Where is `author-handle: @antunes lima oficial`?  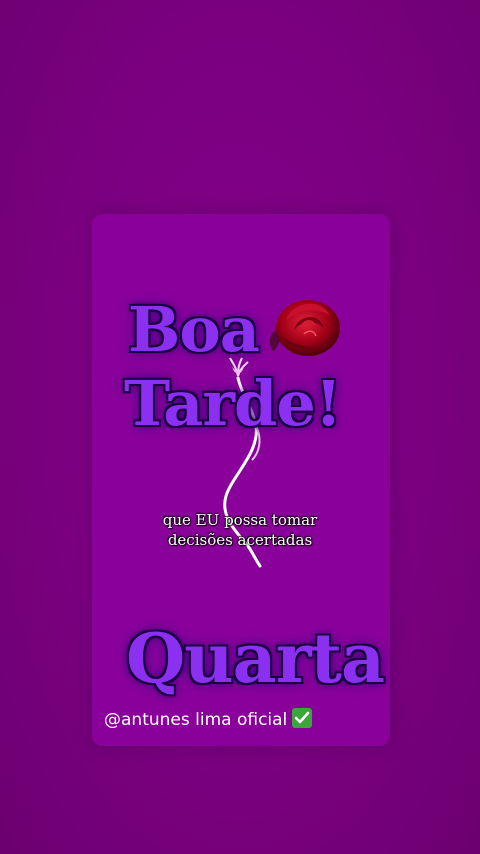
author-handle: @antunes lima oficial is located at coordinates (208, 720).